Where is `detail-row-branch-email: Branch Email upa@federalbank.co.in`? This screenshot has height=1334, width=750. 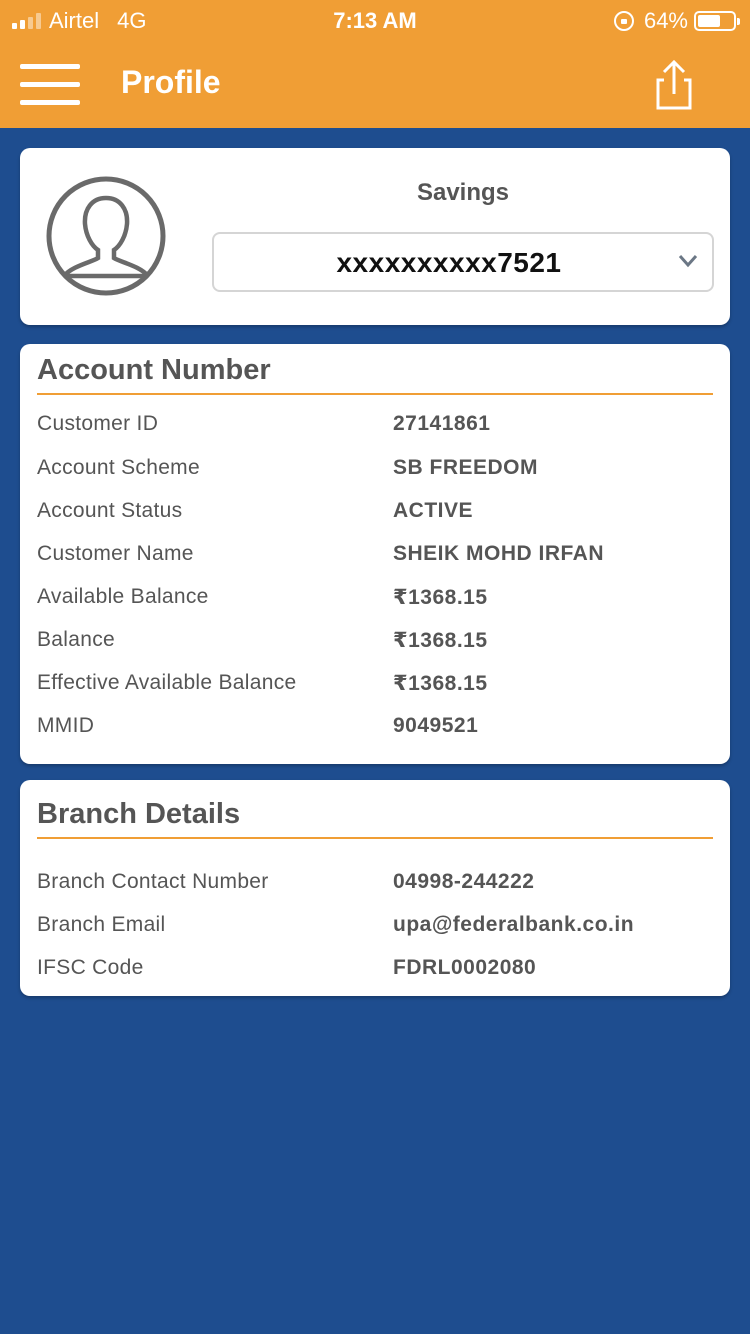 detail-row-branch-email: Branch Email upa@federalbank.co.in is located at coordinates (375, 928).